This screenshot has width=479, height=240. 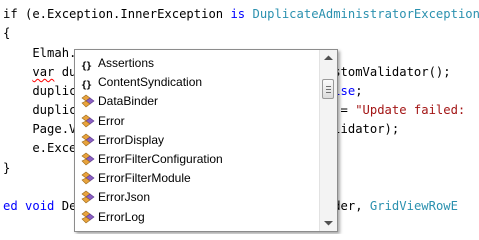 What do you see at coordinates (40, 129) in the screenshot?
I see `code-token: Page.V` at bounding box center [40, 129].